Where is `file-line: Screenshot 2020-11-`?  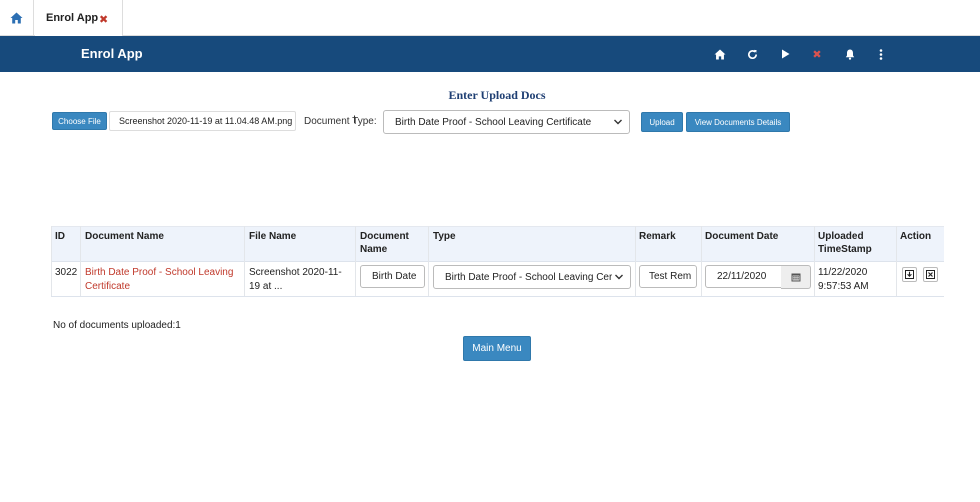 file-line: Screenshot 2020-11- is located at coordinates (295, 272).